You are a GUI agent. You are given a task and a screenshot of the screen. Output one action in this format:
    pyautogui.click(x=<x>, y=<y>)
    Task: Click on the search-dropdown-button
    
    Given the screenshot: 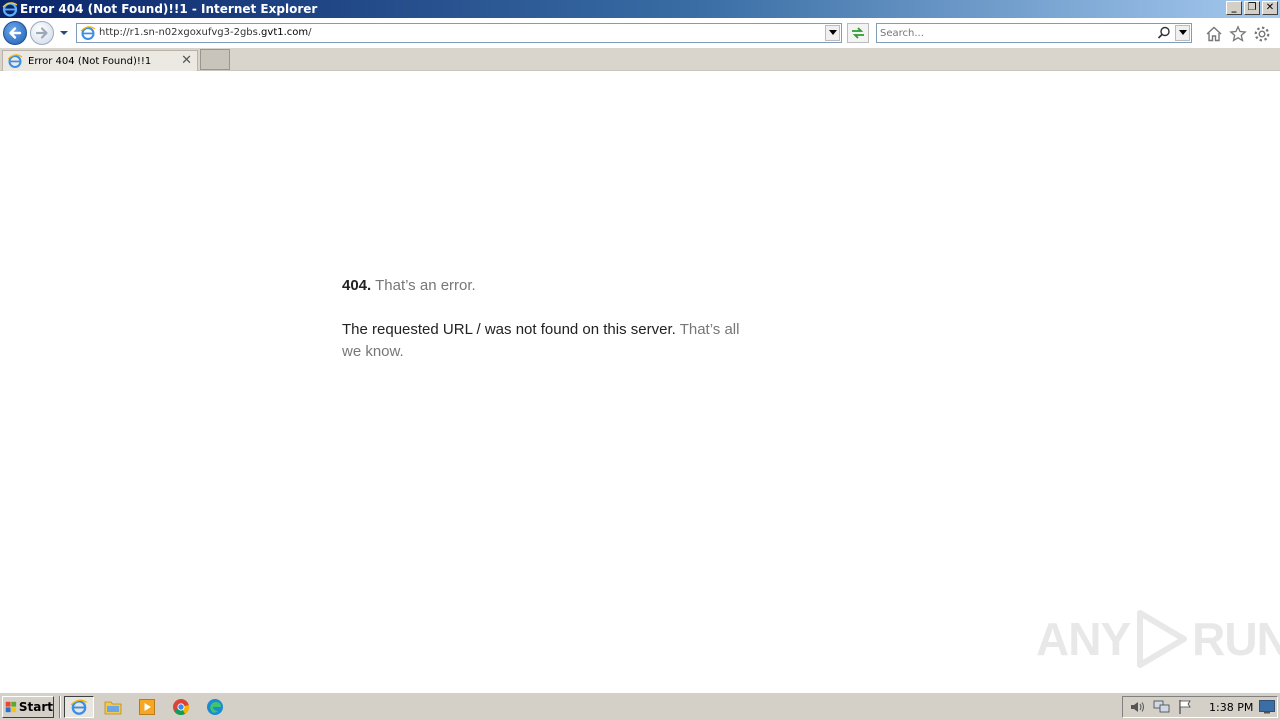 What is the action you would take?
    pyautogui.click(x=1182, y=33)
    